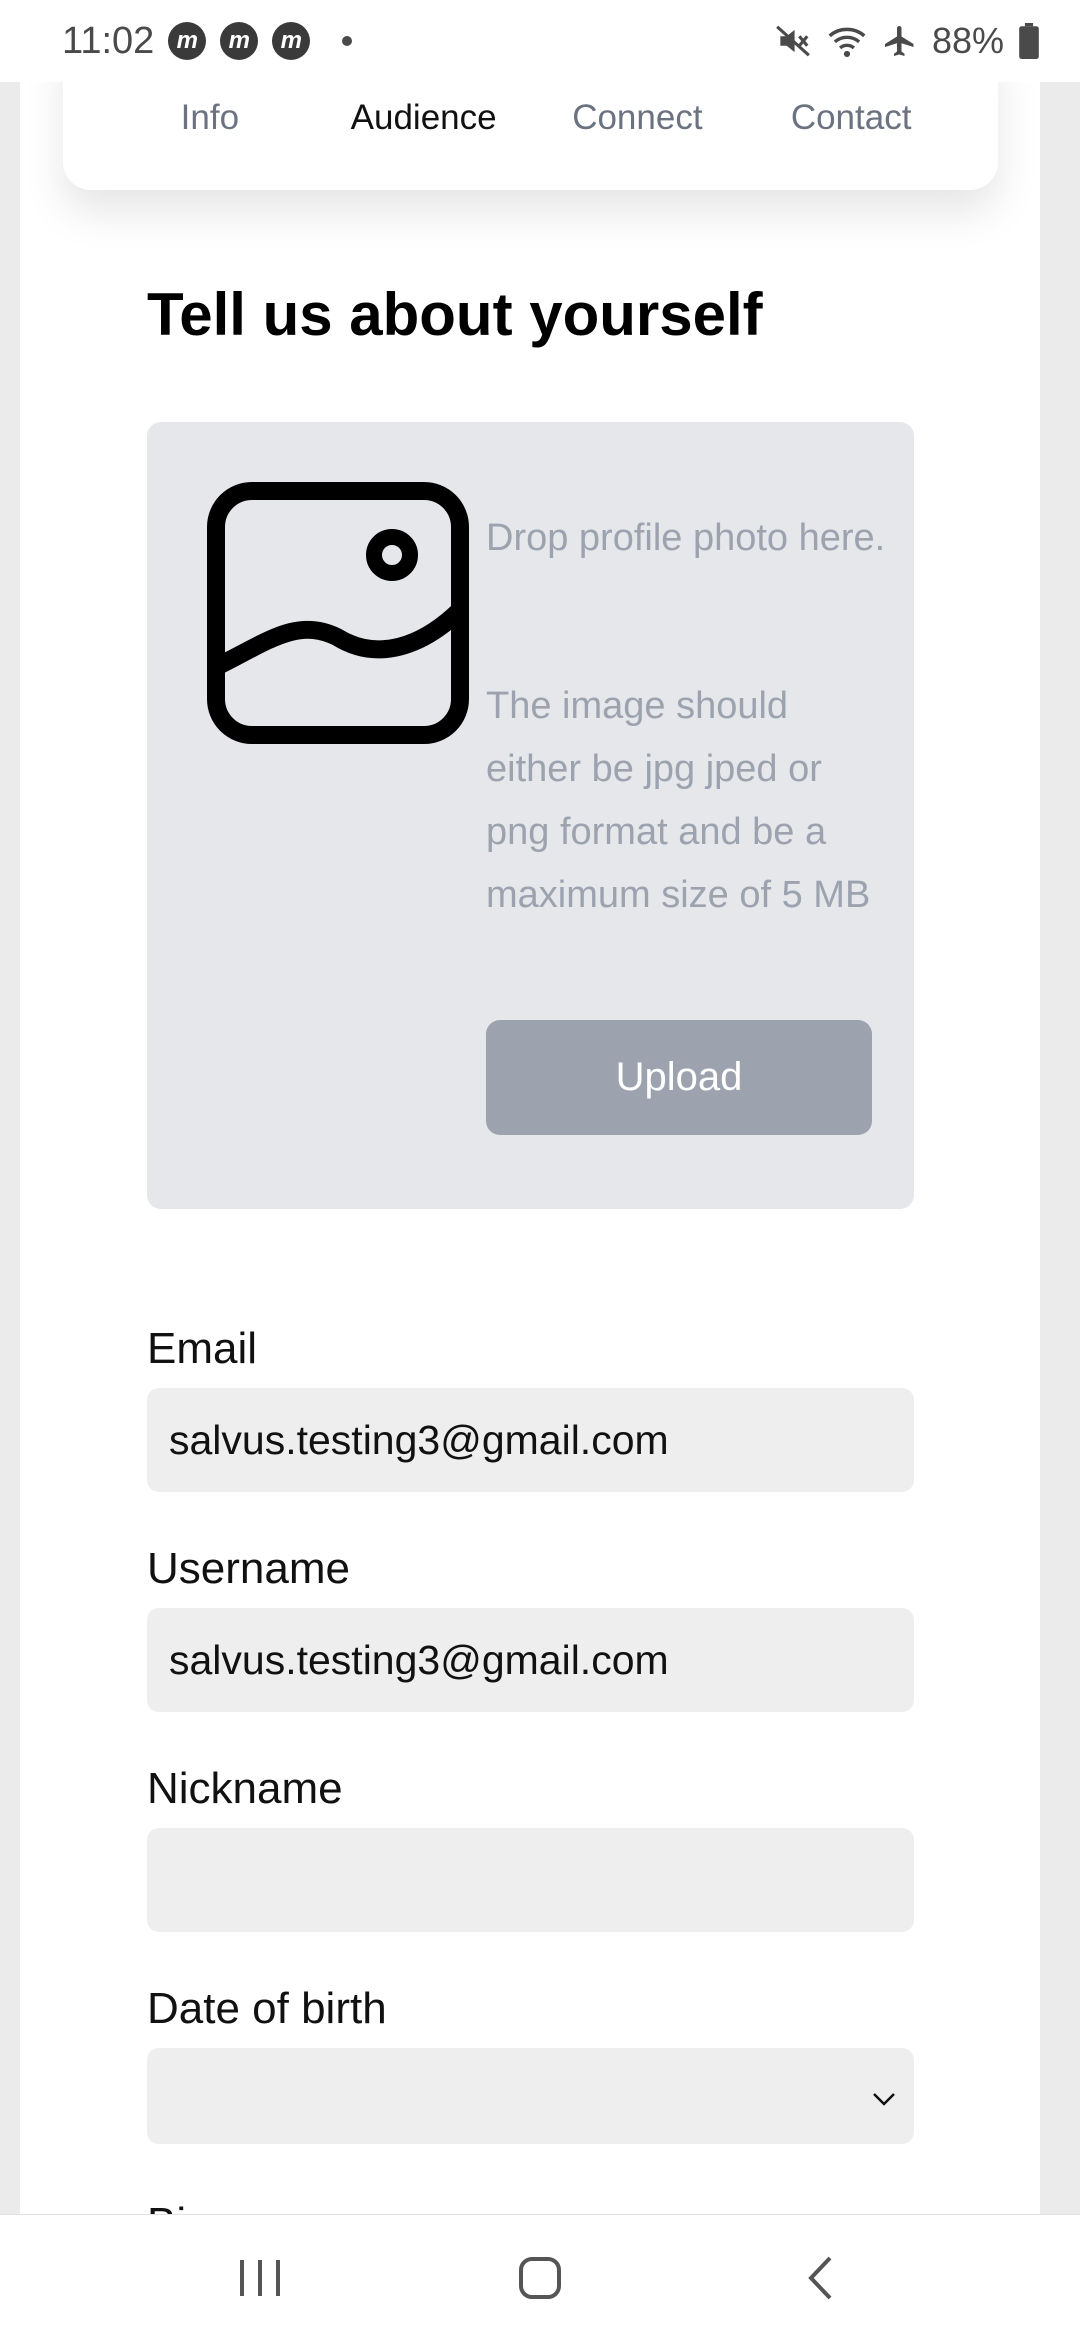 The image size is (1080, 2340). What do you see at coordinates (202, 1348) in the screenshot?
I see `email-label: Email` at bounding box center [202, 1348].